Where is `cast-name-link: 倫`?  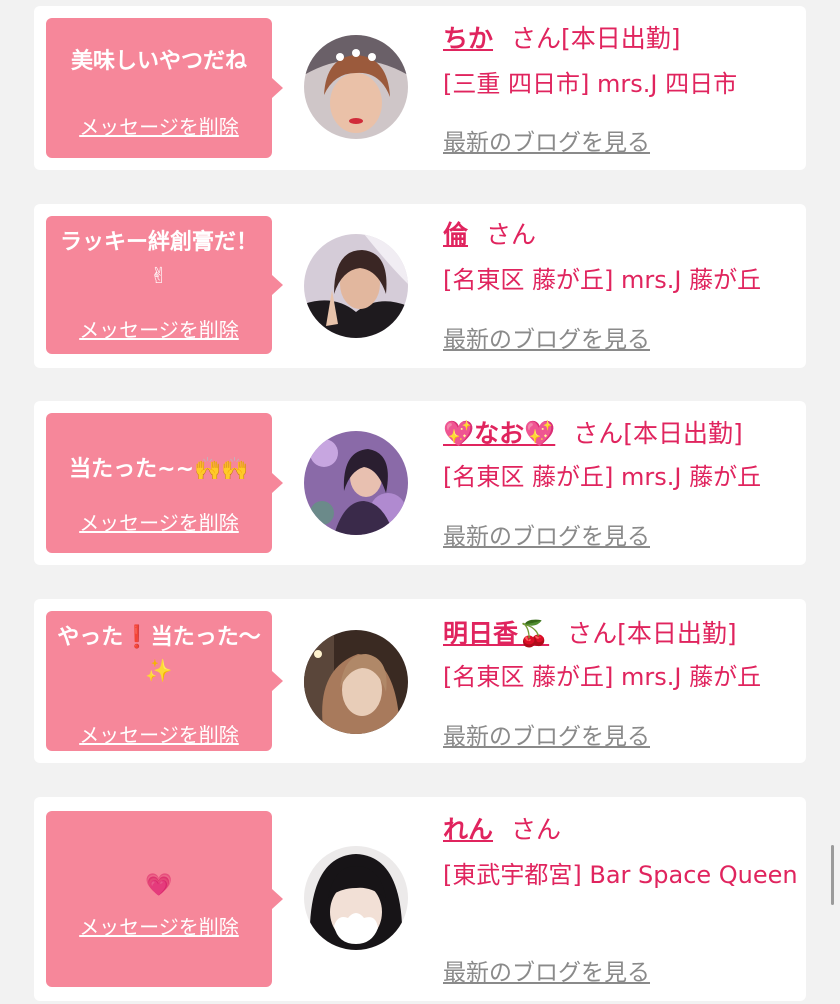
cast-name-link: 倫 is located at coordinates (455, 234).